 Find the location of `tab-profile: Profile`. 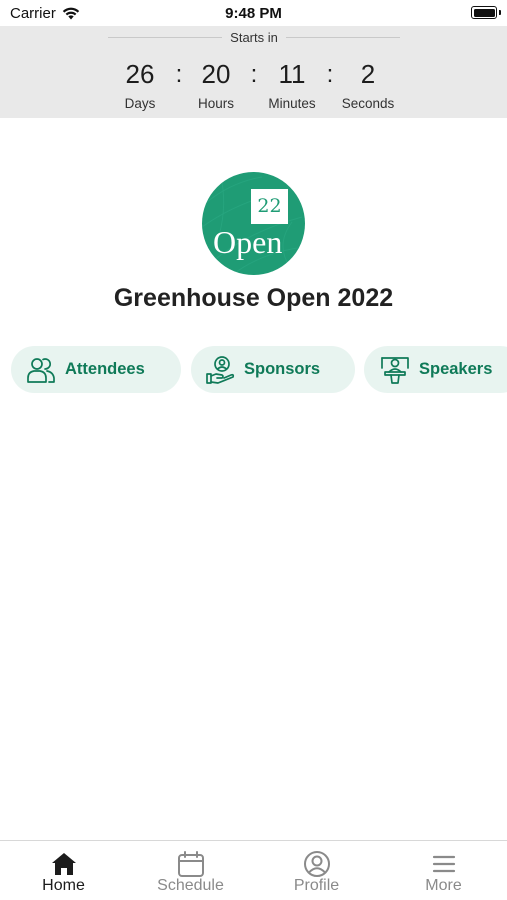

tab-profile: Profile is located at coordinates (316, 870).